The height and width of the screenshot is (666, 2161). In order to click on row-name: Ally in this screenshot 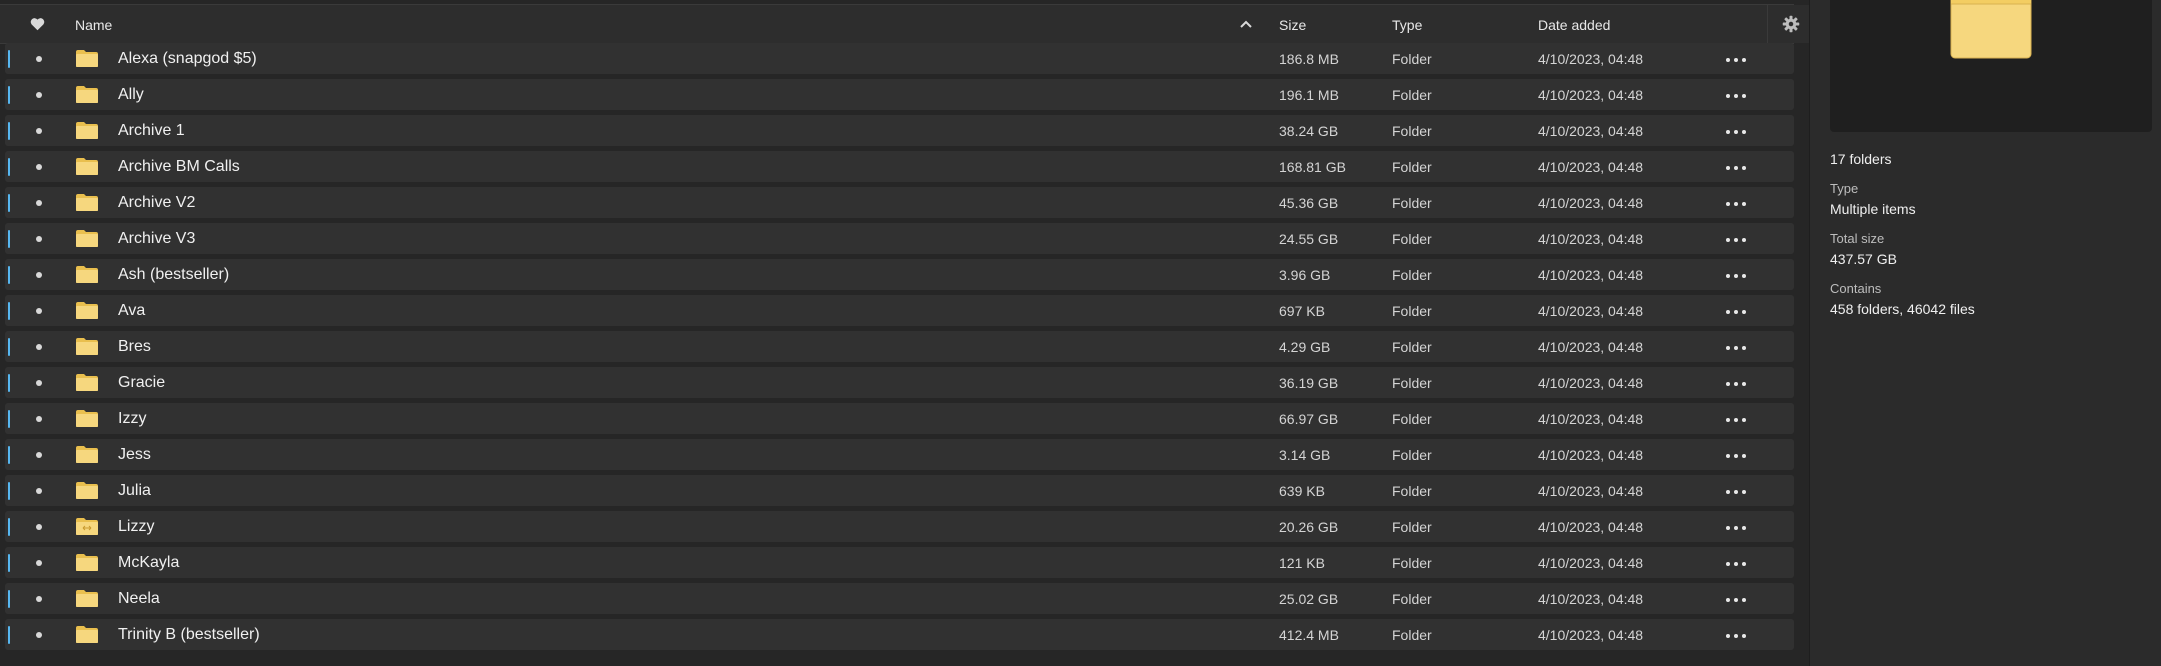, I will do `click(131, 94)`.